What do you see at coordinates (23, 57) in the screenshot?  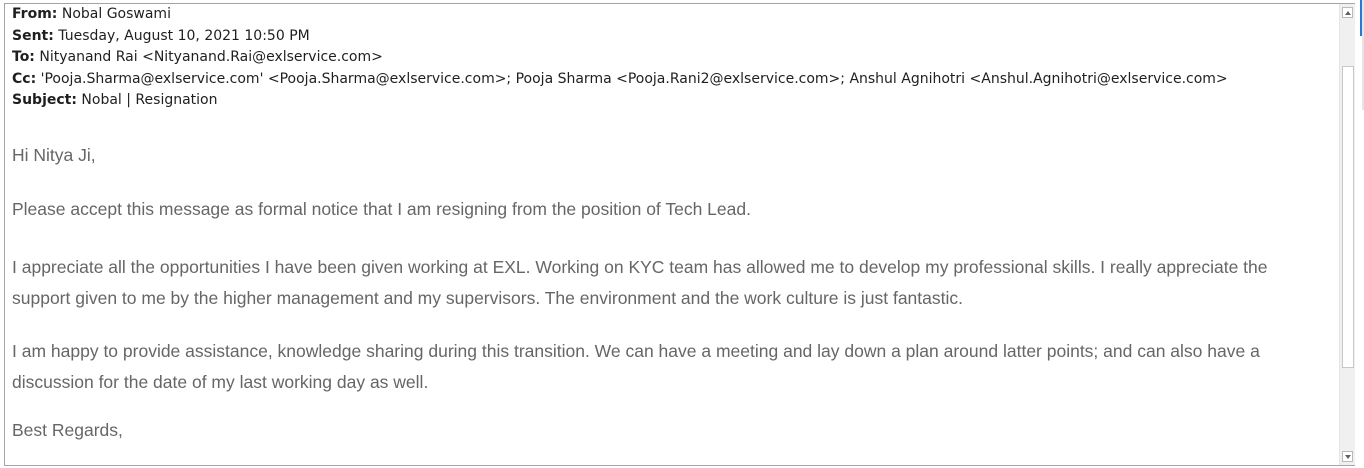 I see `to-label: To:` at bounding box center [23, 57].